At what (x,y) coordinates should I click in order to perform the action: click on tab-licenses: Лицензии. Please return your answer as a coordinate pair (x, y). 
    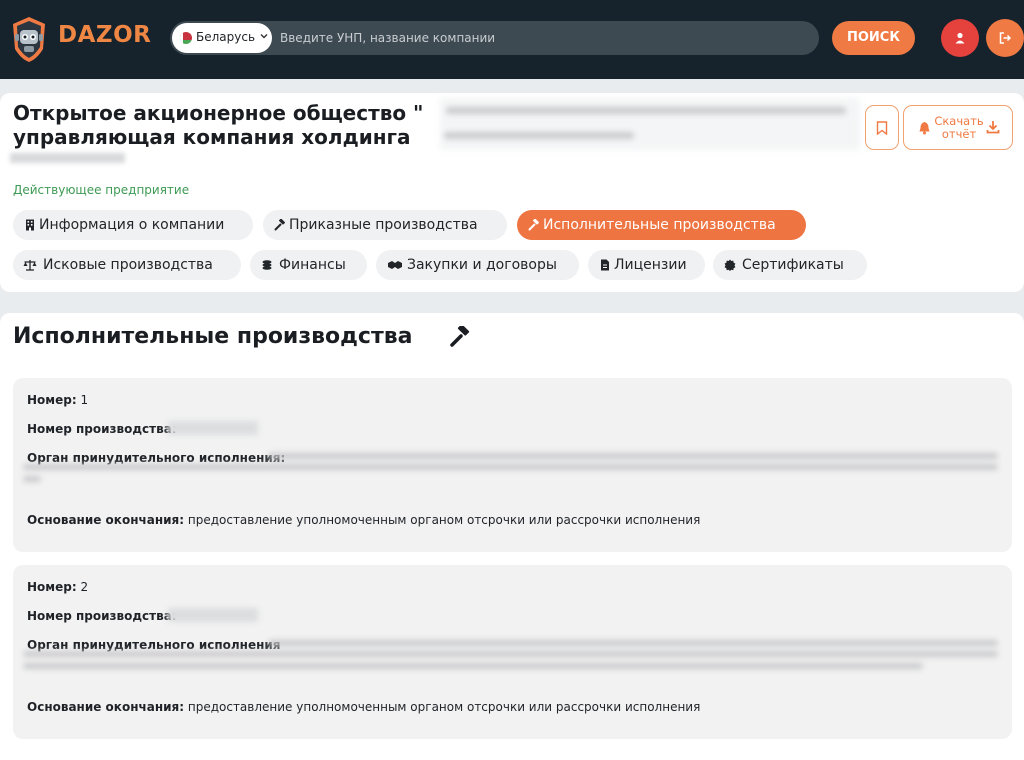
    Looking at the image, I should click on (646, 265).